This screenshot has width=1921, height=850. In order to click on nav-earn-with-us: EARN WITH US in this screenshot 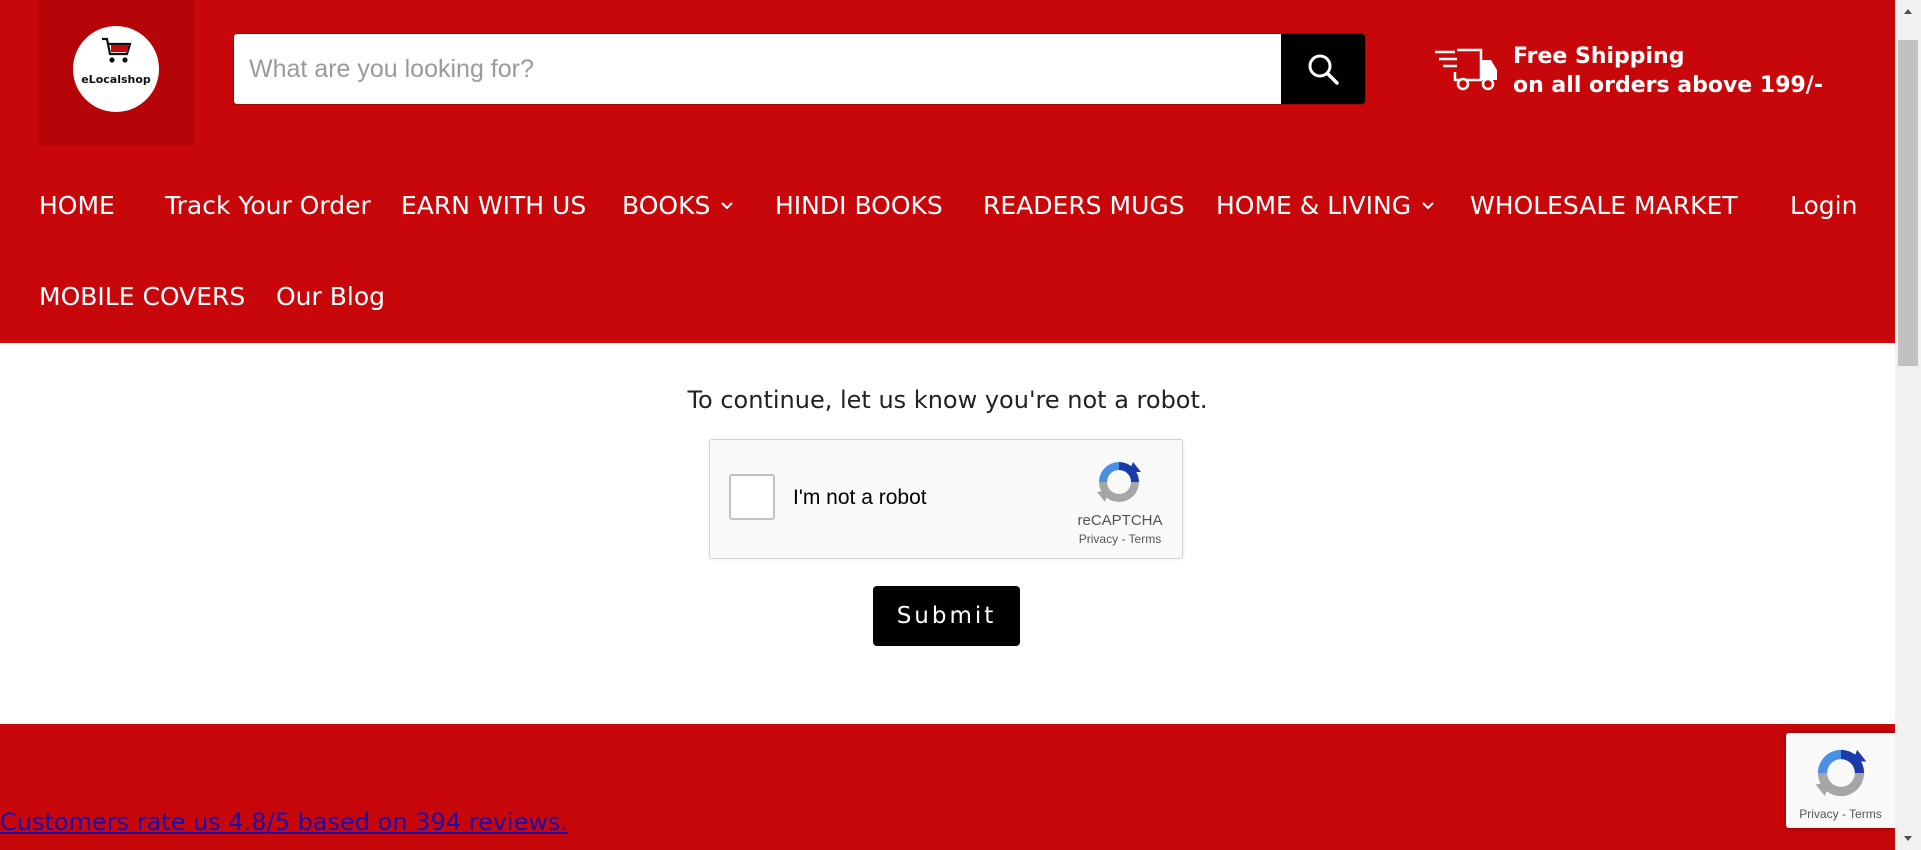, I will do `click(493, 205)`.